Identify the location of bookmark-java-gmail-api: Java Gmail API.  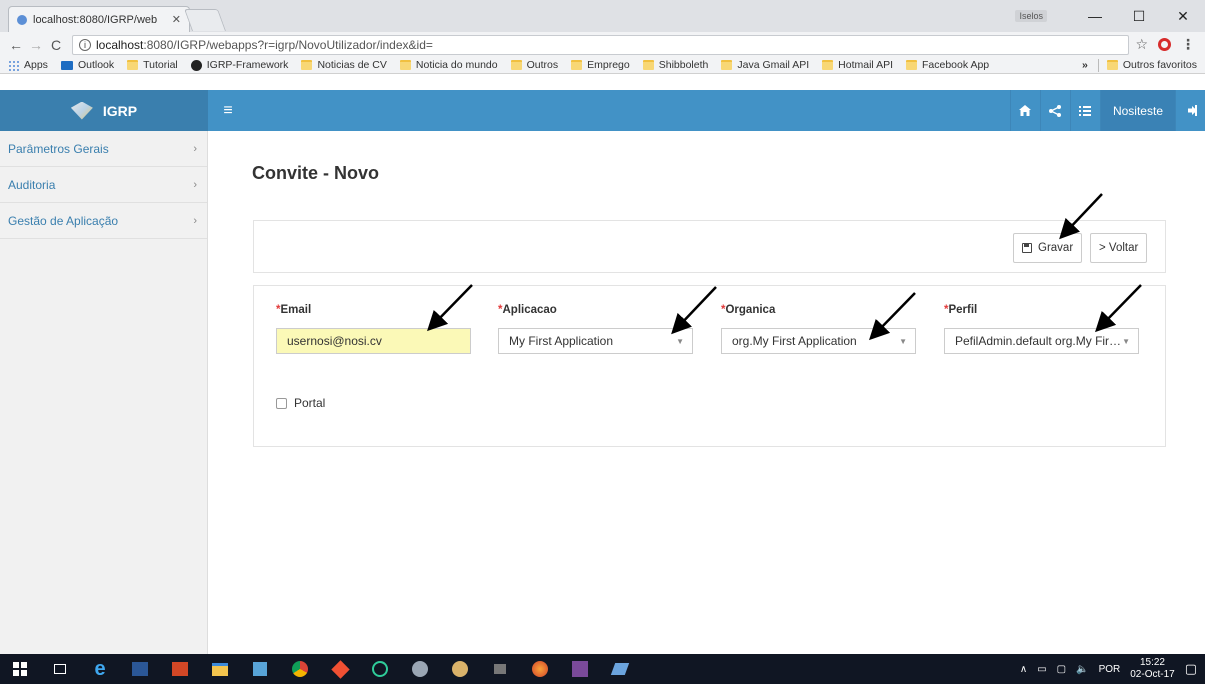
(765, 65).